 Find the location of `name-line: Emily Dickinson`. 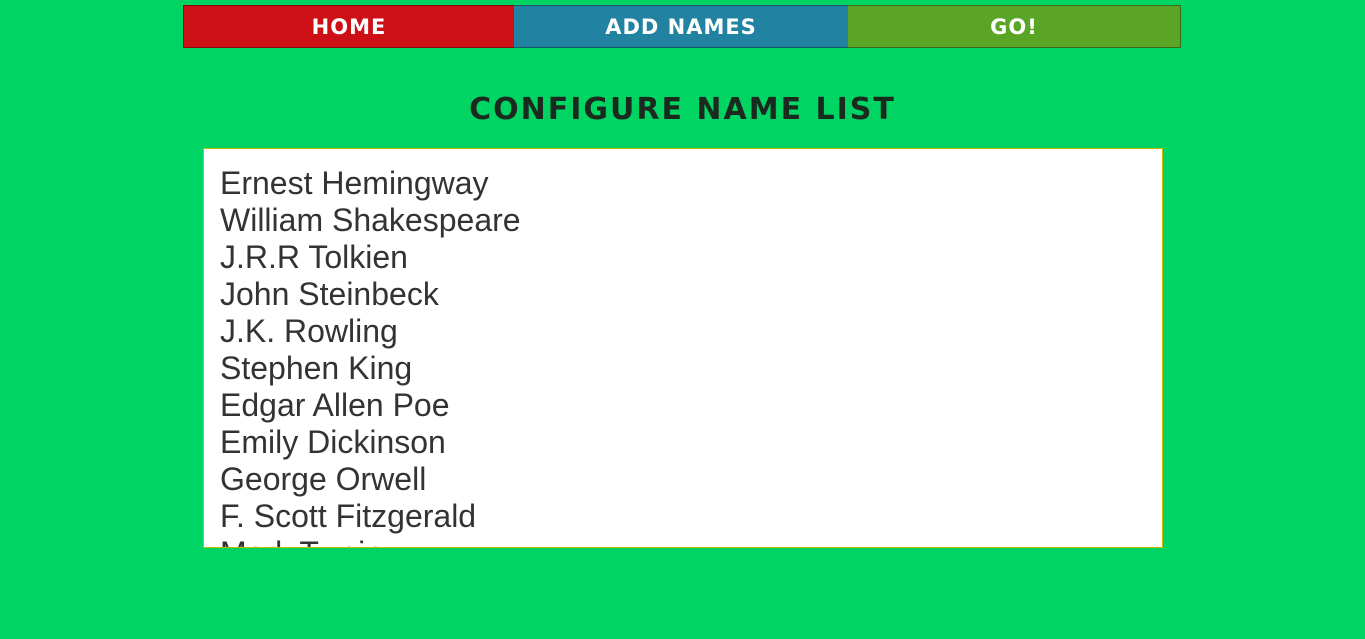

name-line: Emily Dickinson is located at coordinates (333, 442).